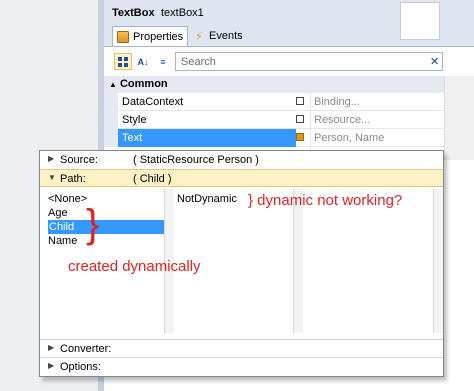  Describe the element at coordinates (62, 241) in the screenshot. I see `list-item: Name` at that location.